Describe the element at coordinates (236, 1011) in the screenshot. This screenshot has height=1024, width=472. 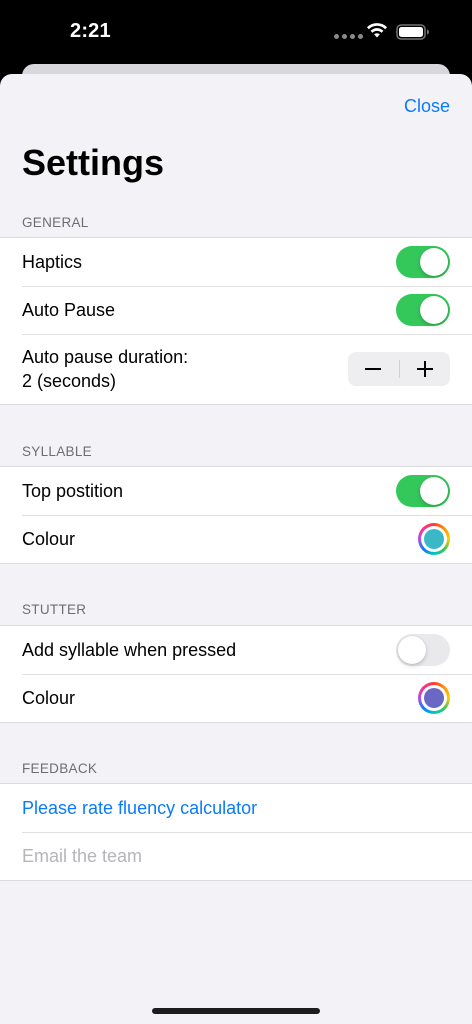
I see `home-indicator` at that location.